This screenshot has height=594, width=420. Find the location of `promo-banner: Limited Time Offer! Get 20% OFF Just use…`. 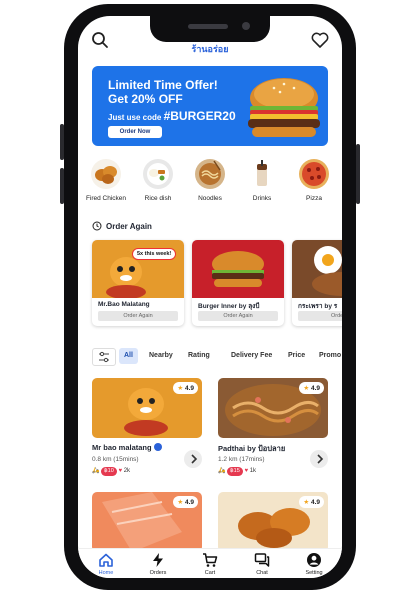

promo-banner: Limited Time Offer! Get 20% OFF Just use… is located at coordinates (210, 106).